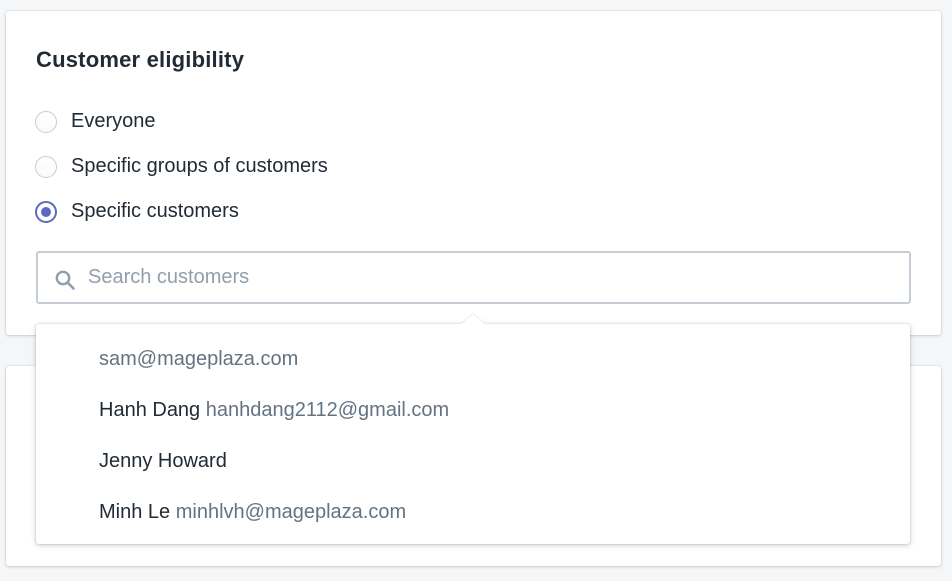 The image size is (952, 581). Describe the element at coordinates (140, 59) in the screenshot. I see `section-title: Customer eligibility` at that location.